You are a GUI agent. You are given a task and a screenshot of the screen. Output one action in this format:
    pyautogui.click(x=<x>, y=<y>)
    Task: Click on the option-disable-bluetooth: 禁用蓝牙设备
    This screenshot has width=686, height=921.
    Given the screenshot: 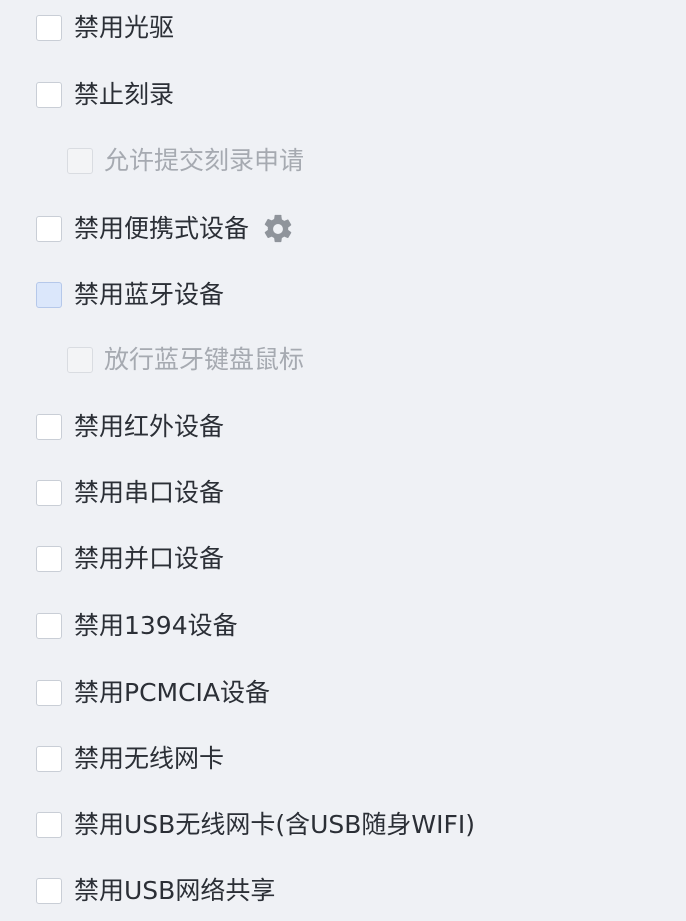 What is the action you would take?
    pyautogui.click(x=130, y=295)
    